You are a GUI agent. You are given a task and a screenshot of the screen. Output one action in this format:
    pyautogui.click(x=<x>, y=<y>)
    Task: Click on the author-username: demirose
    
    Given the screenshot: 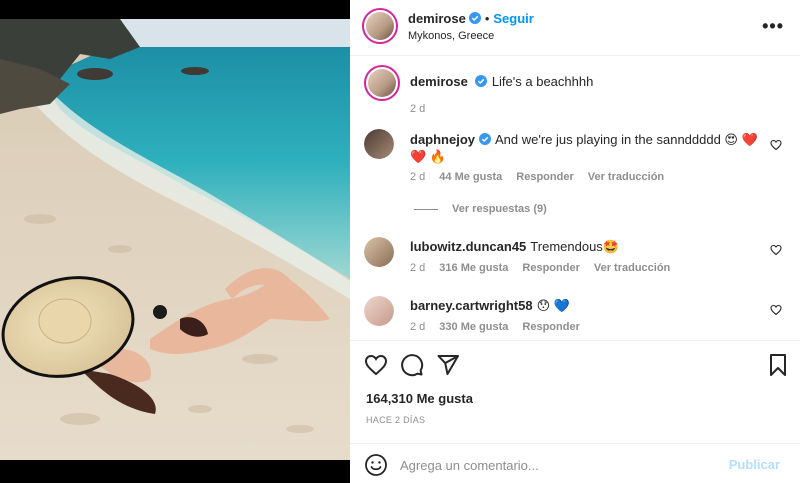 What is the action you would take?
    pyautogui.click(x=437, y=18)
    